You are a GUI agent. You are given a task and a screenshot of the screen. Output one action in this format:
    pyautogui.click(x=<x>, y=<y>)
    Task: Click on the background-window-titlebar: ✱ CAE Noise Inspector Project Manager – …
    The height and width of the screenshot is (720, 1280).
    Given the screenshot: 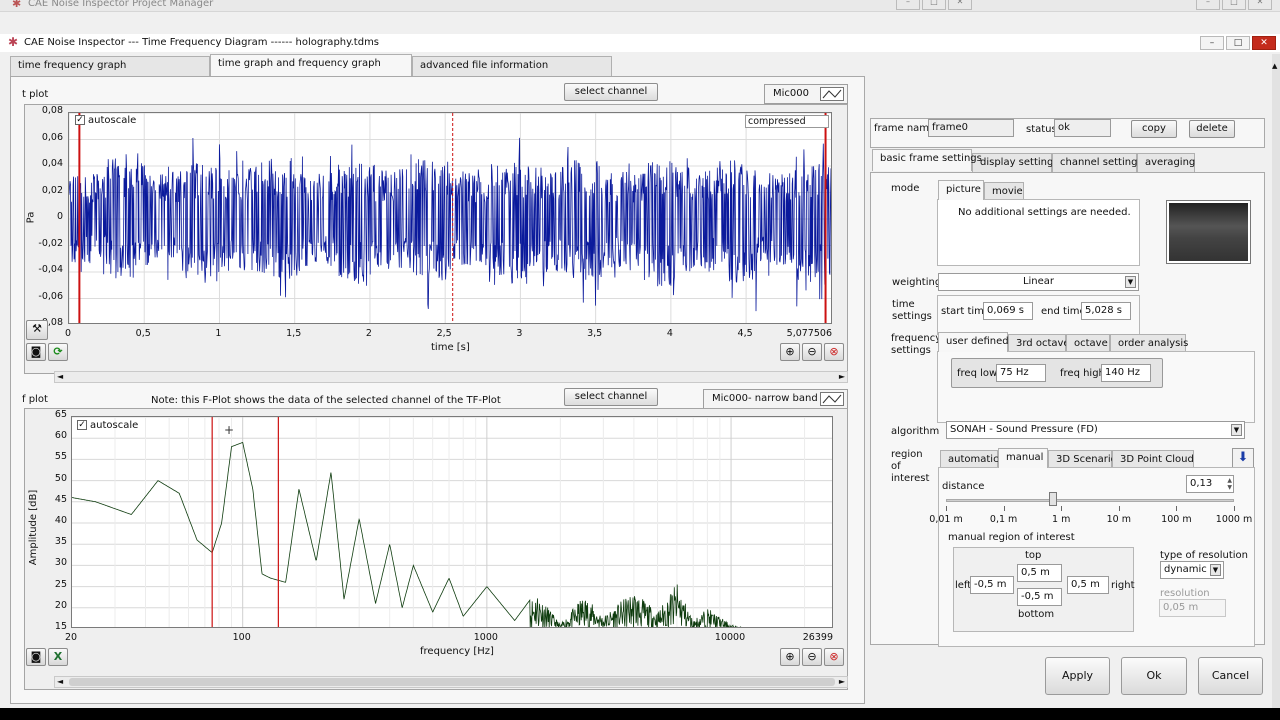 What is the action you would take?
    pyautogui.click(x=640, y=6)
    